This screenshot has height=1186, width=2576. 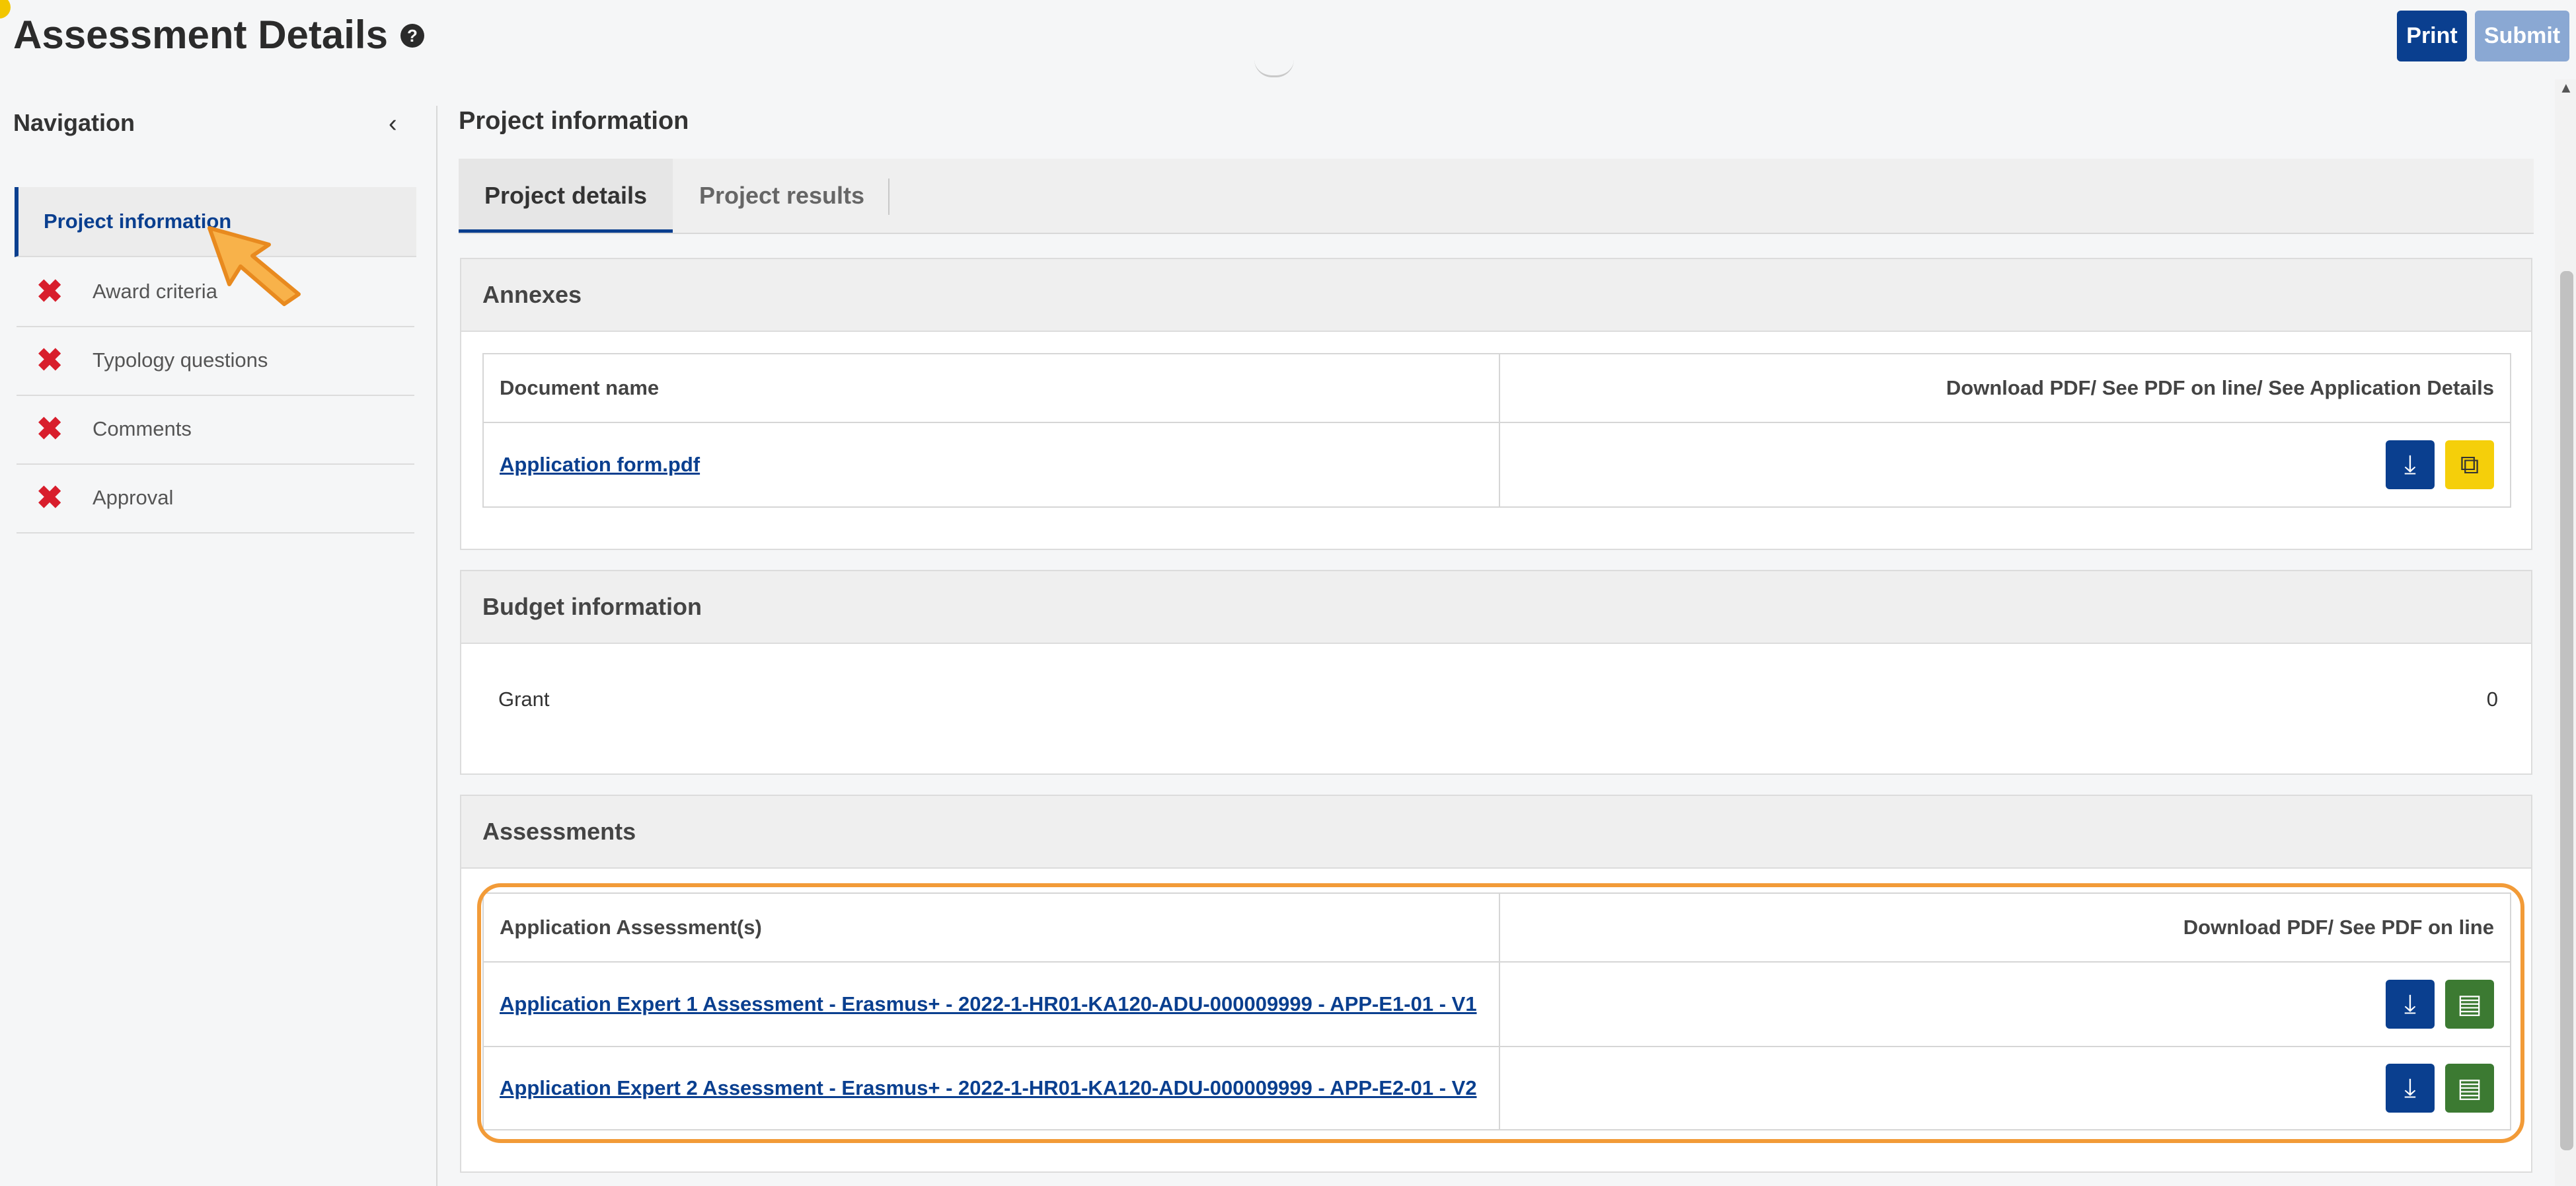 I want to click on section-title: Project information, so click(x=574, y=121).